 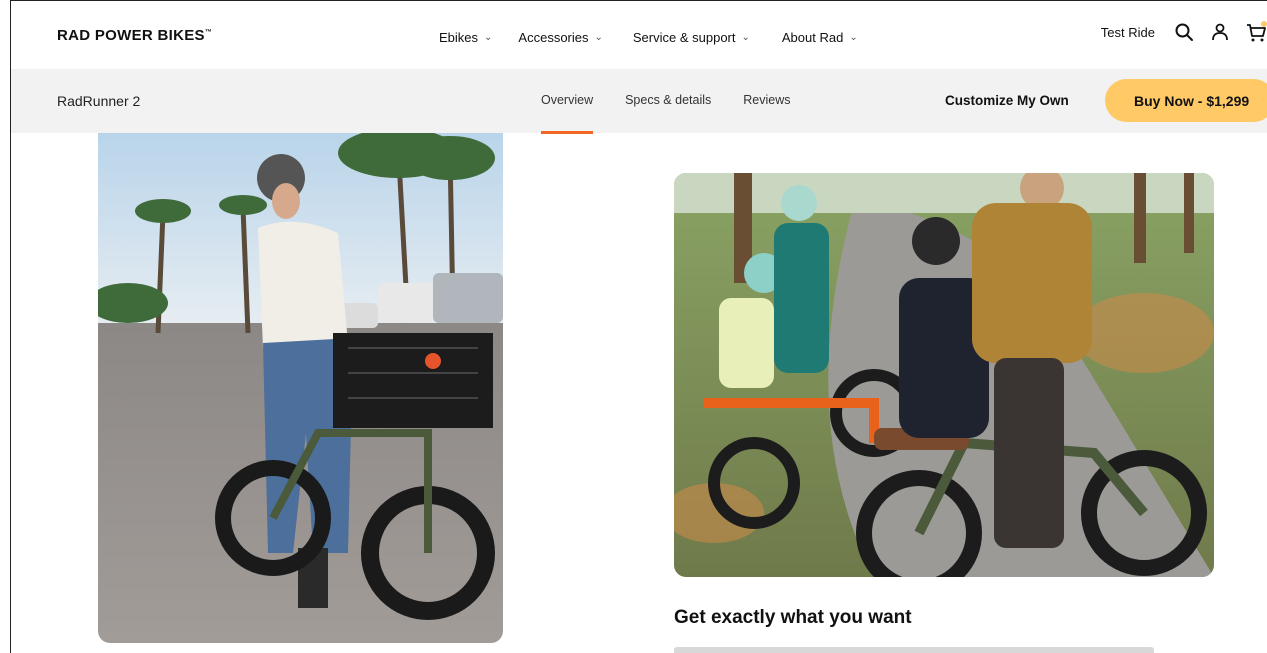 What do you see at coordinates (766, 100) in the screenshot?
I see `tab-reviews: Reviews` at bounding box center [766, 100].